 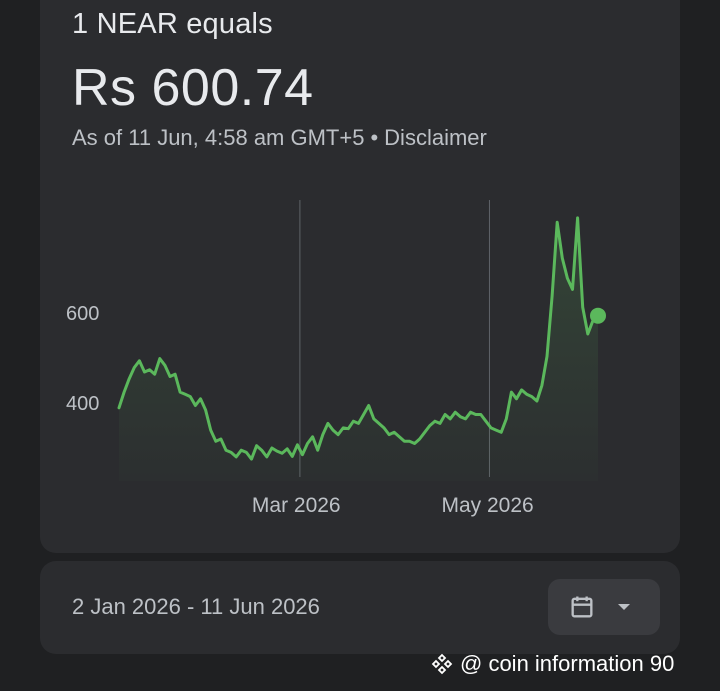 What do you see at coordinates (442, 664) in the screenshot?
I see `binance-logo` at bounding box center [442, 664].